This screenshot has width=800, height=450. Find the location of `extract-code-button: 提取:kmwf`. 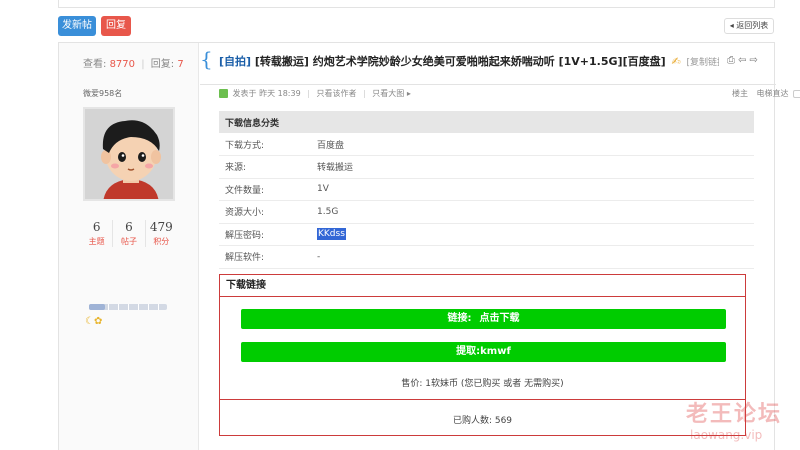

extract-code-button: 提取:kmwf is located at coordinates (483, 352).